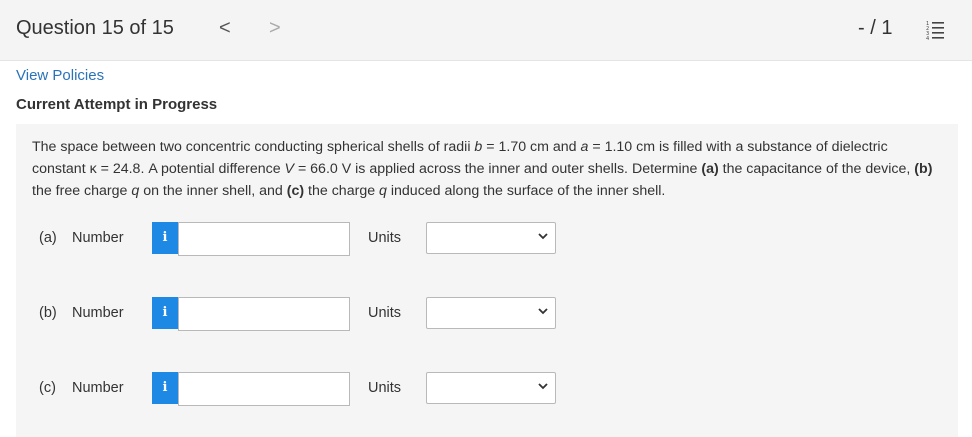 This screenshot has width=972, height=437. I want to click on previous-question-button: <, so click(225, 28).